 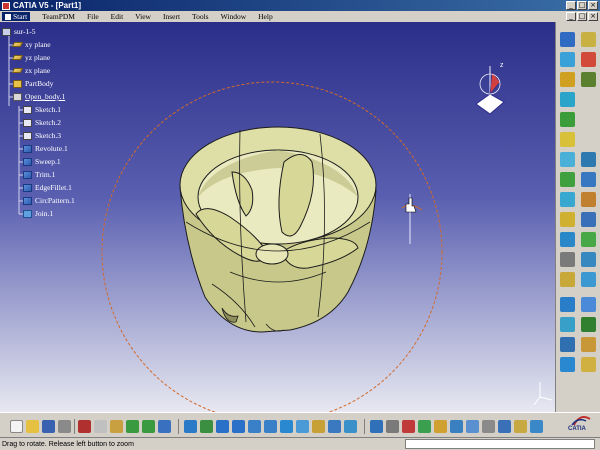 What do you see at coordinates (392, 426) in the screenshot?
I see `measure-between-icon` at bounding box center [392, 426].